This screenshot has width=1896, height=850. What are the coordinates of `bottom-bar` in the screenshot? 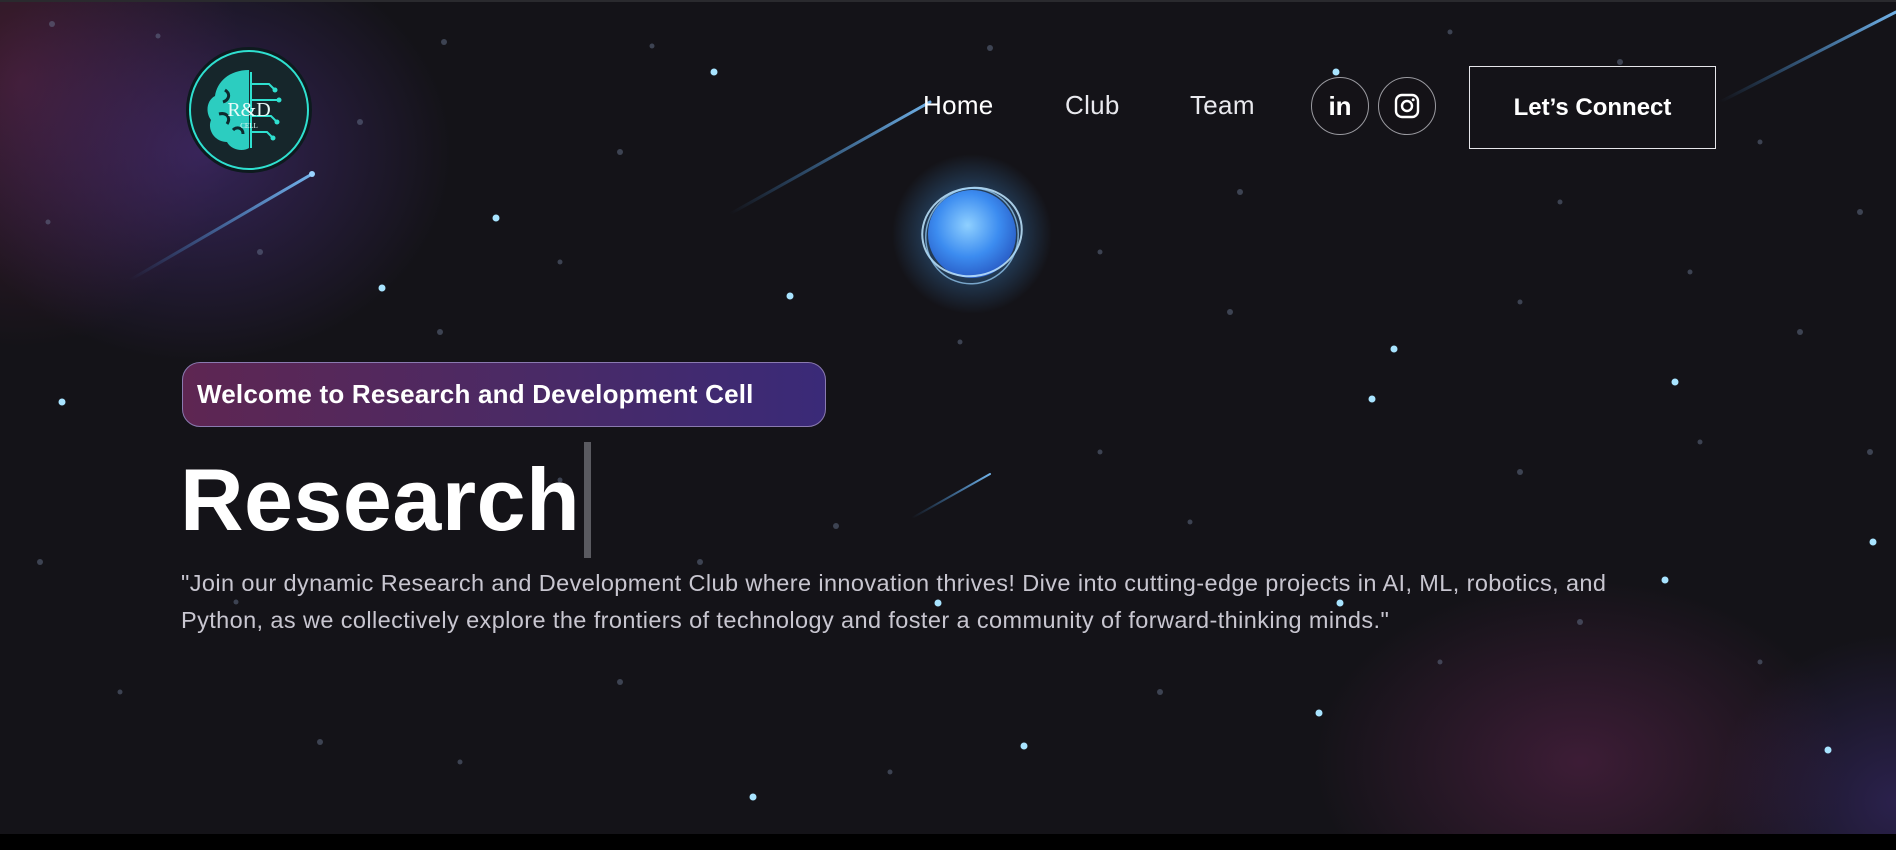 It's located at (948, 842).